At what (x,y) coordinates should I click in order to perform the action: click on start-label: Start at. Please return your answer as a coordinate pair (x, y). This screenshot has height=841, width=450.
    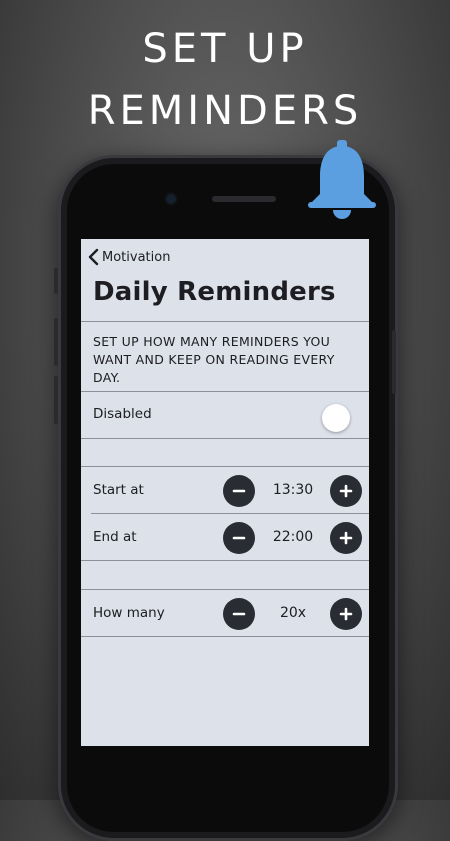
    Looking at the image, I should click on (118, 490).